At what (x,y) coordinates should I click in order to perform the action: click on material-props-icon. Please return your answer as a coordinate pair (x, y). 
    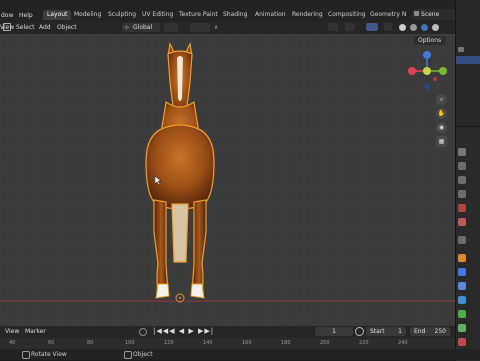
    Looking at the image, I should click on (462, 342).